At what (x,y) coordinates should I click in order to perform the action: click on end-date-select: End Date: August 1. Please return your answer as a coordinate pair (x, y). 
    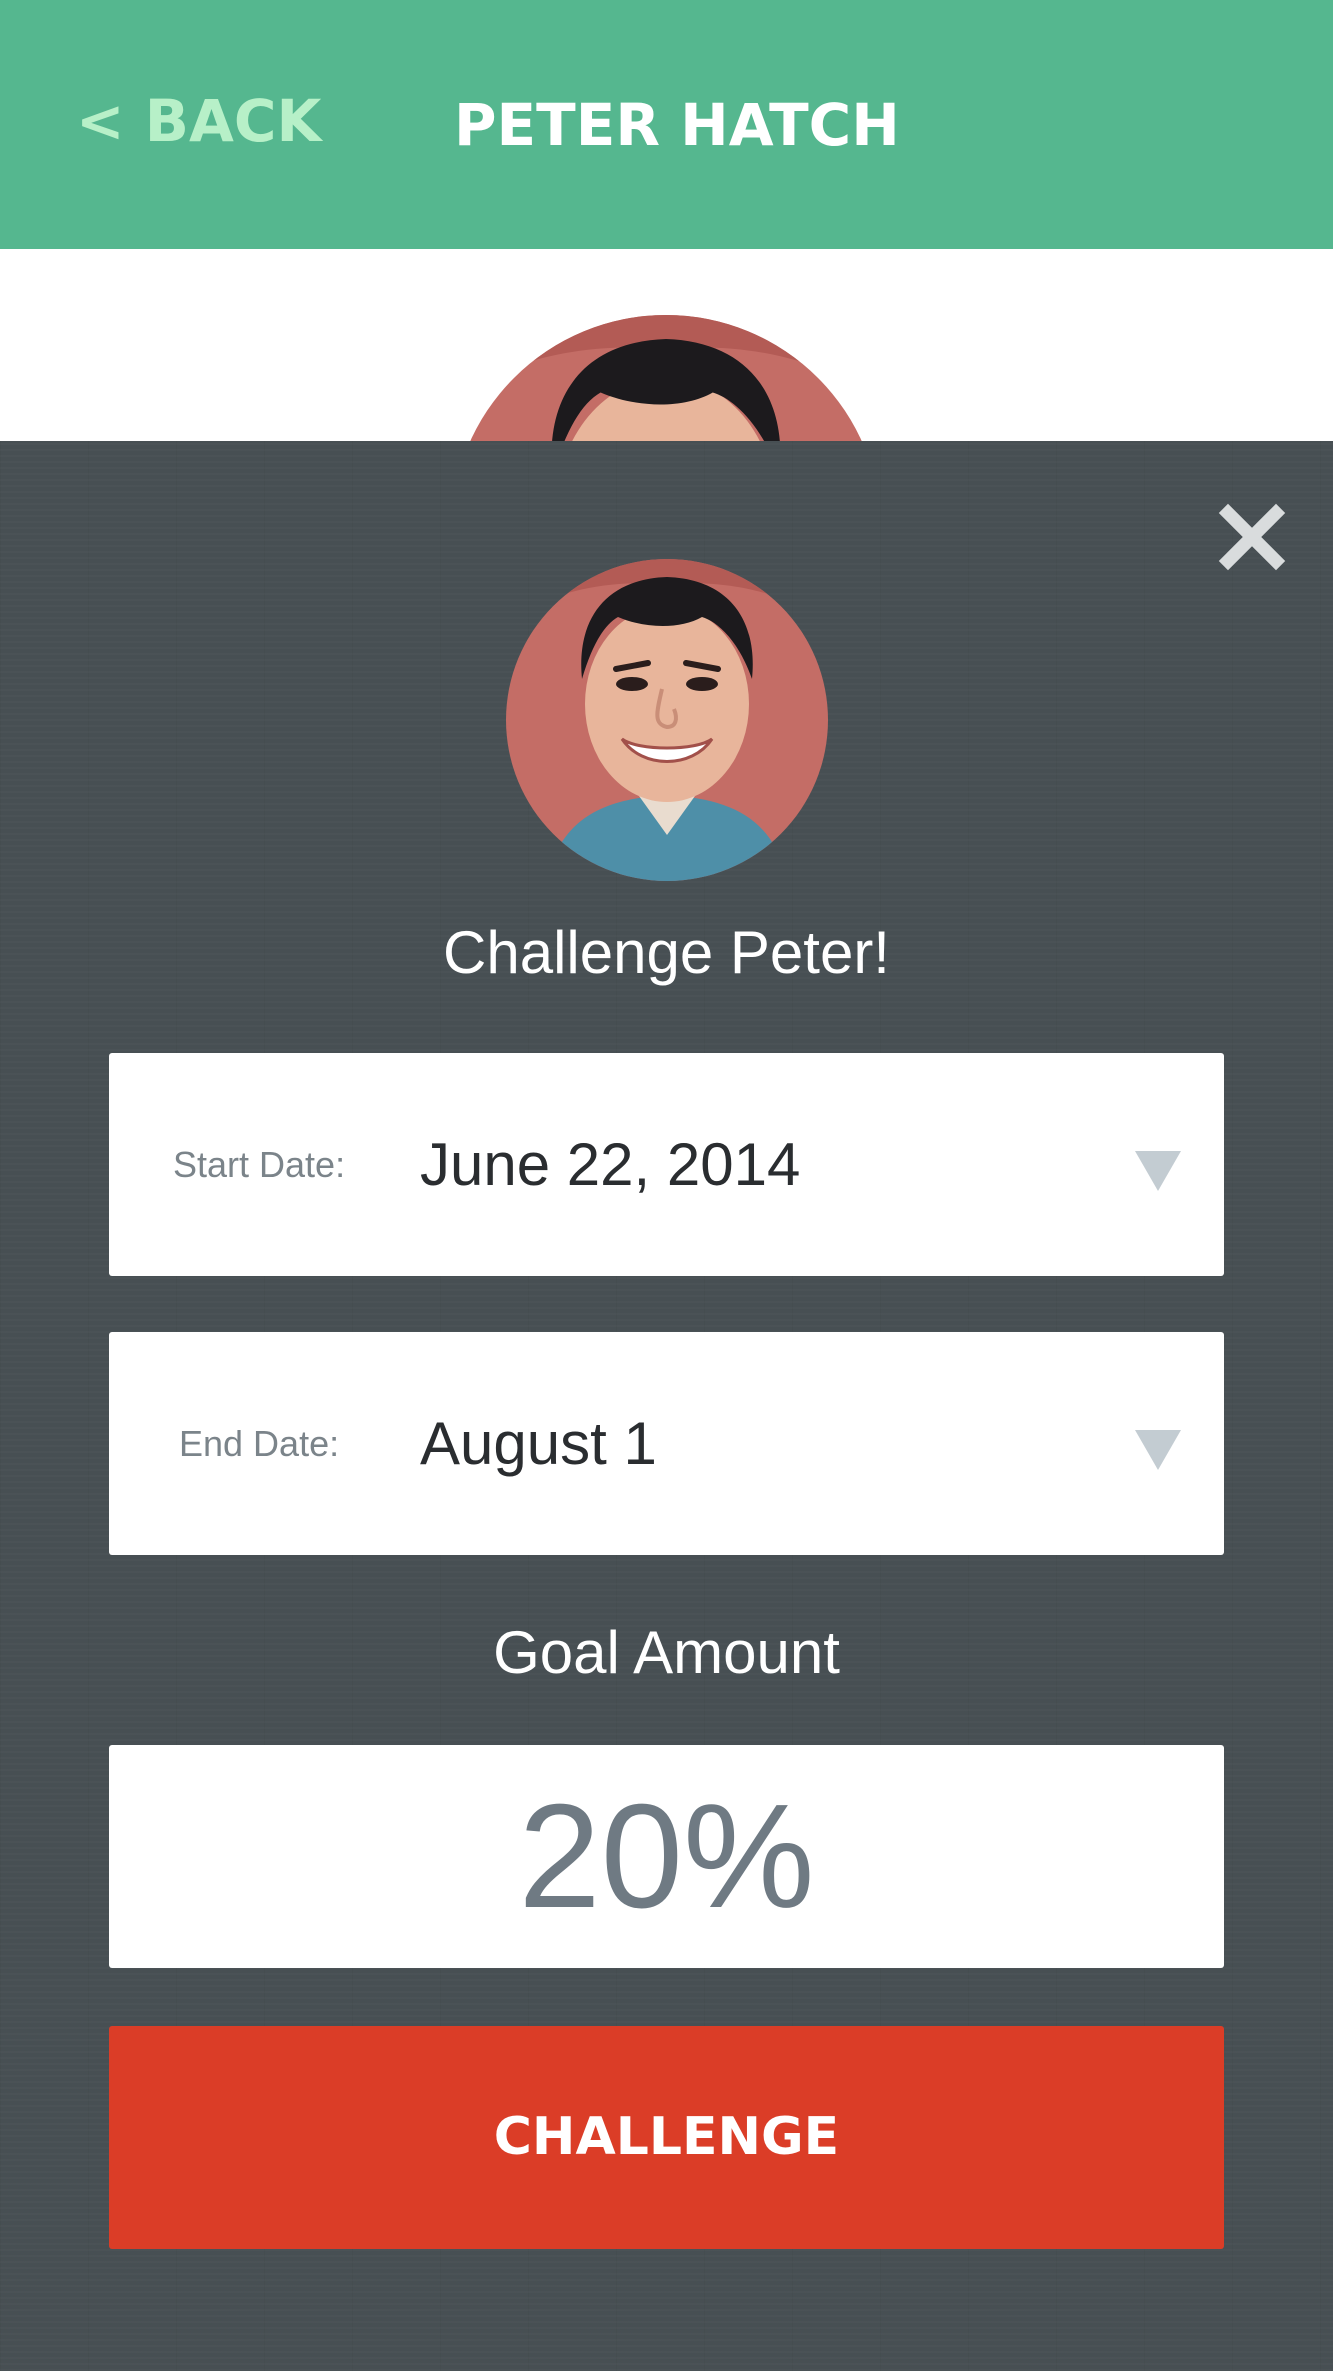
    Looking at the image, I should click on (666, 1443).